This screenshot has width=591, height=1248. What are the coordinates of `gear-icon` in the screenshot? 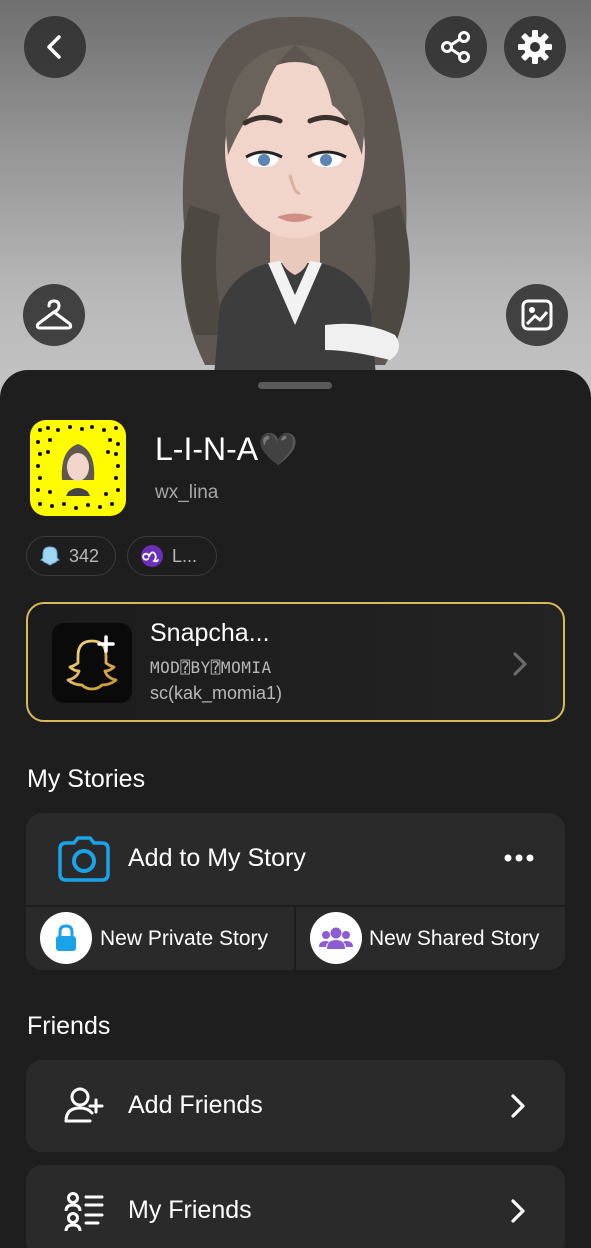 It's located at (535, 47).